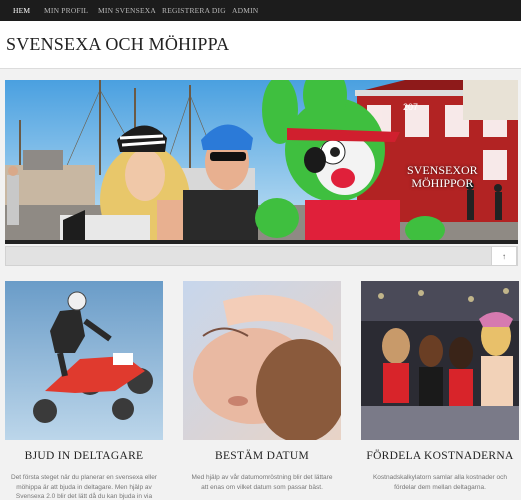 The width and height of the screenshot is (521, 500). I want to click on nav-item-registrera-dig: REGISTRERA DIG, so click(194, 10).